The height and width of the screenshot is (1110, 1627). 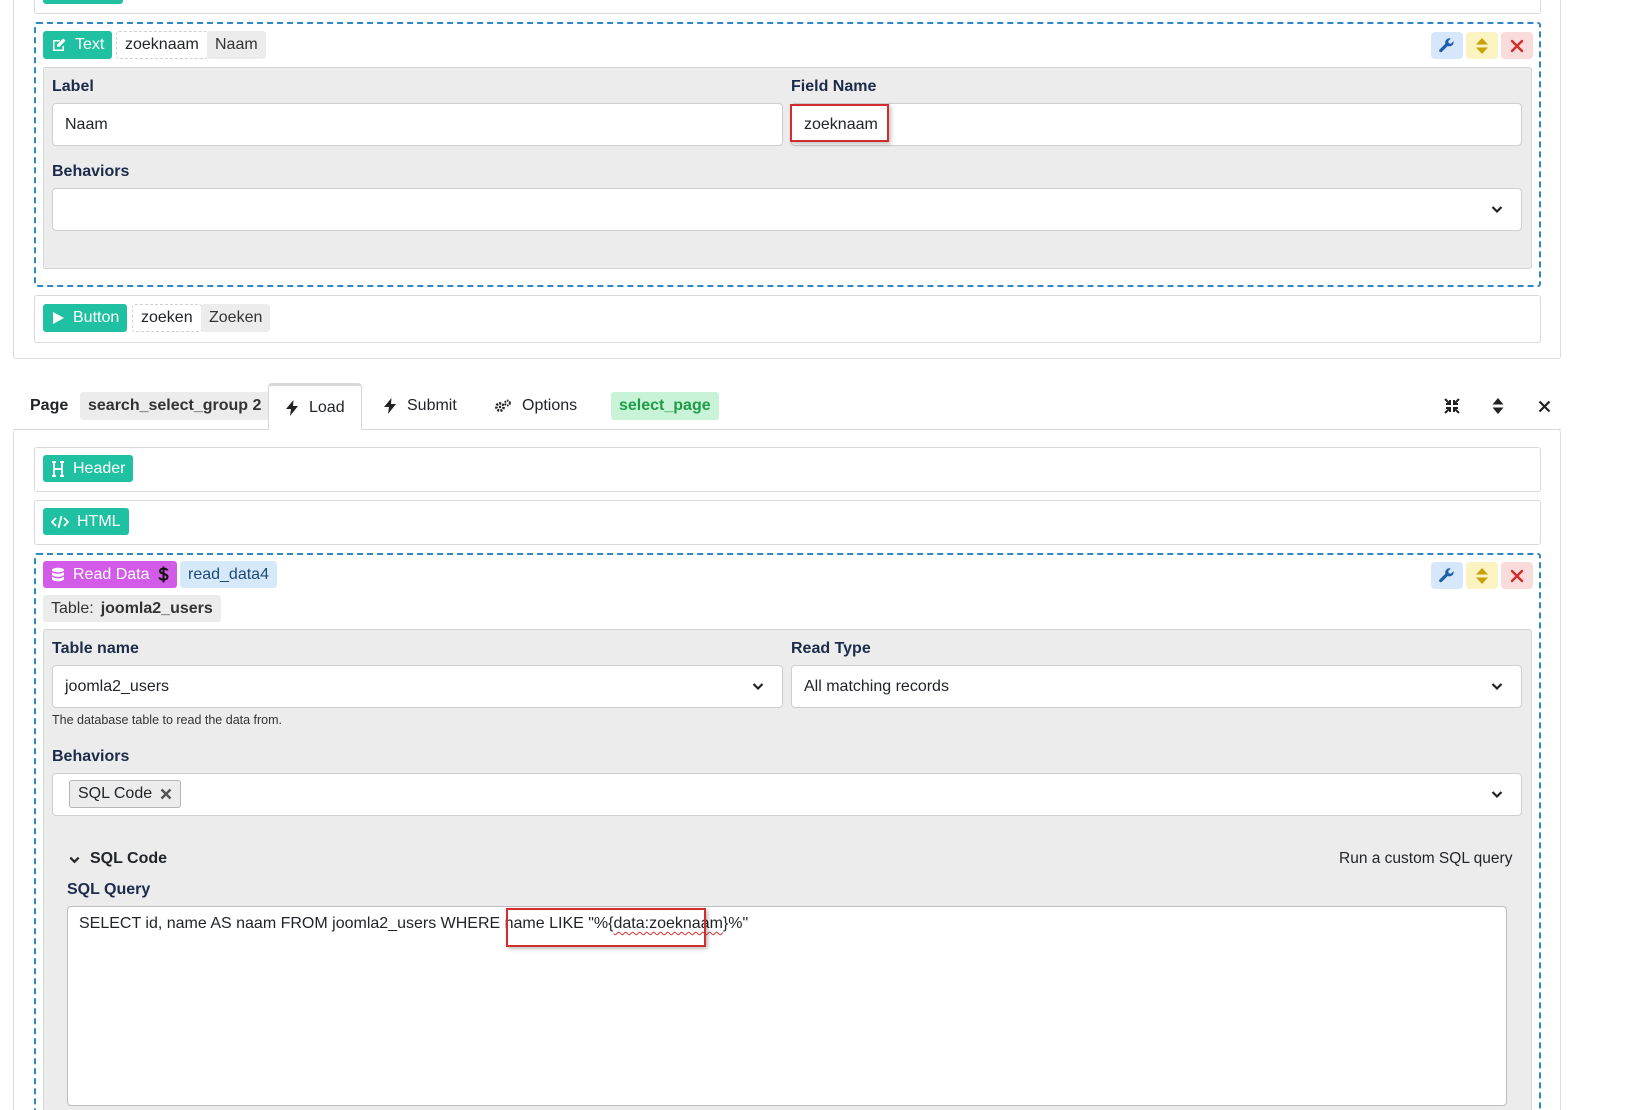 I want to click on heading-icon, so click(x=58, y=468).